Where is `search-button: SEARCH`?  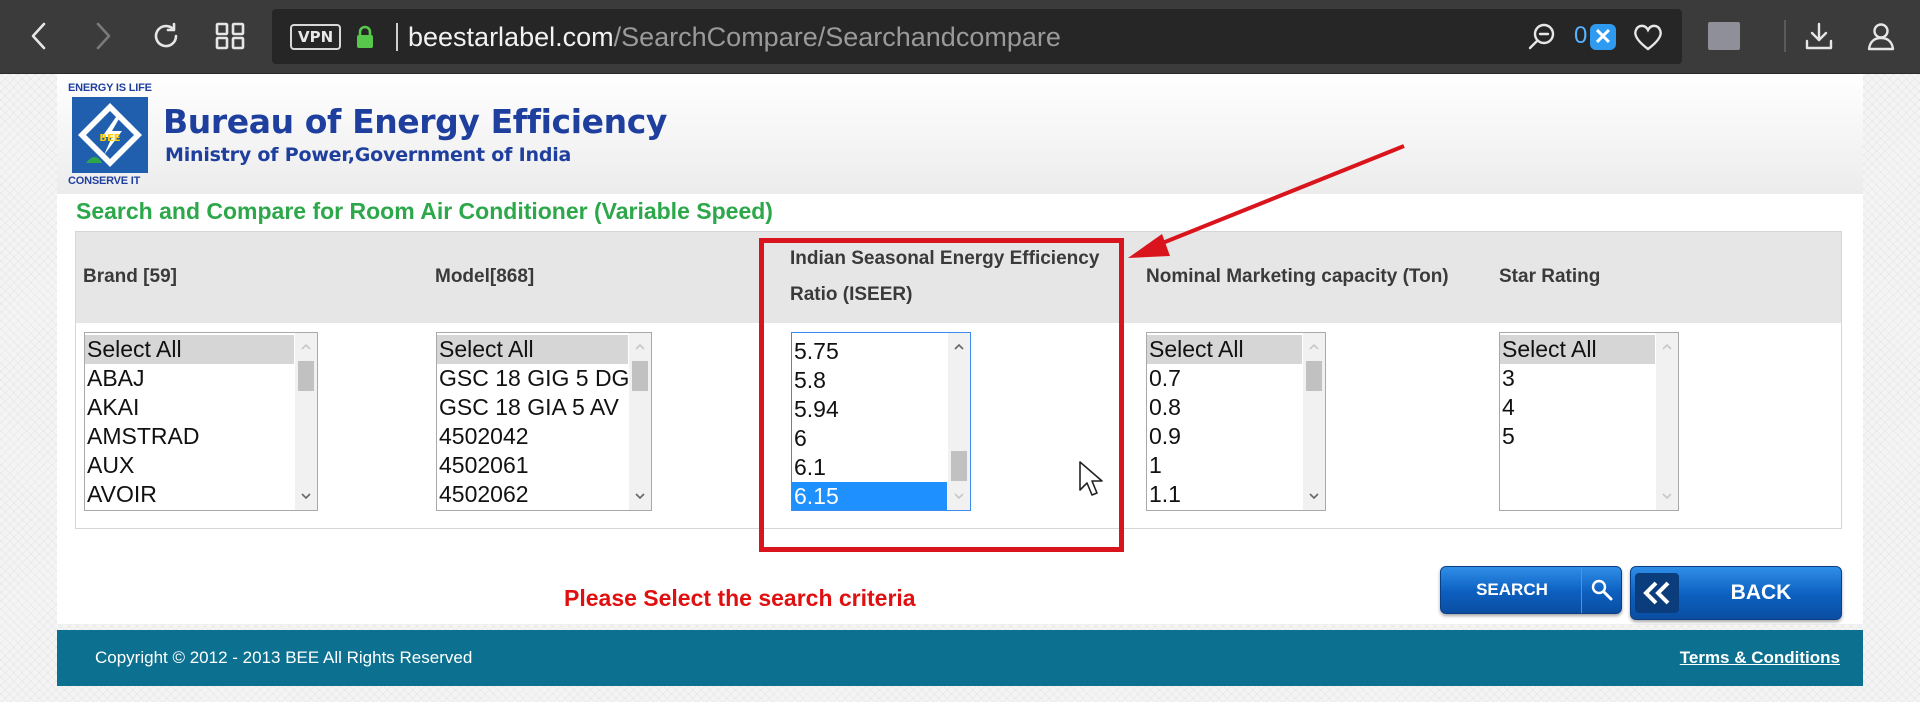
search-button: SEARCH is located at coordinates (1531, 590).